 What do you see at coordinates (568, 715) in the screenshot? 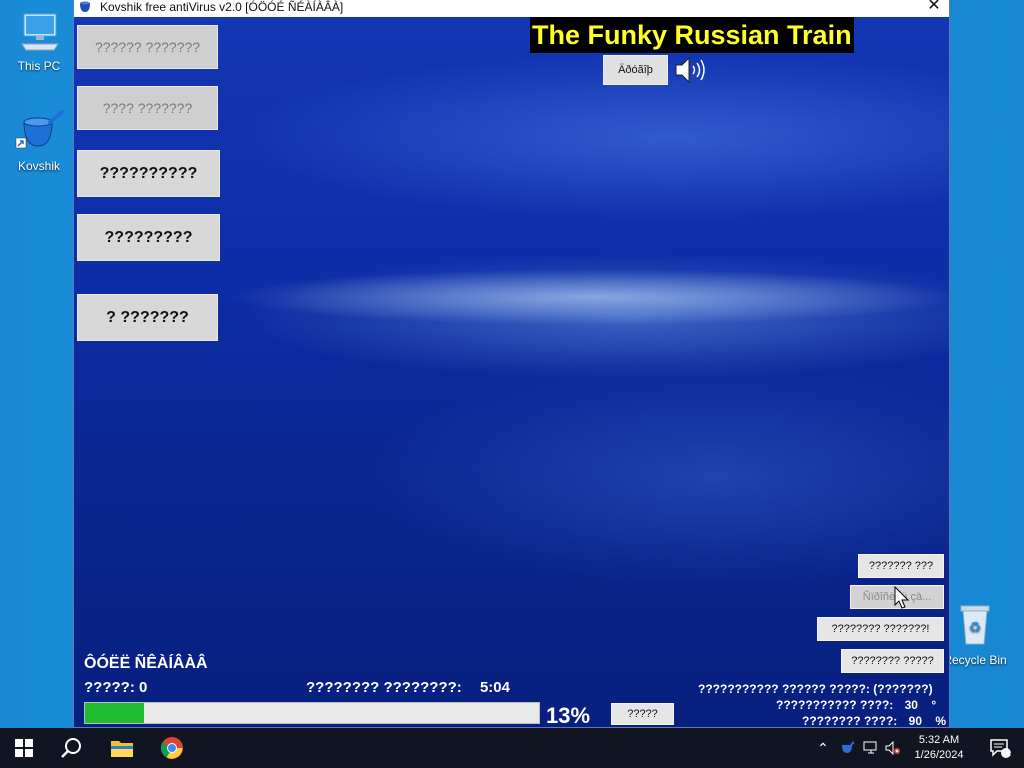
I see `progress-percent: 13%` at bounding box center [568, 715].